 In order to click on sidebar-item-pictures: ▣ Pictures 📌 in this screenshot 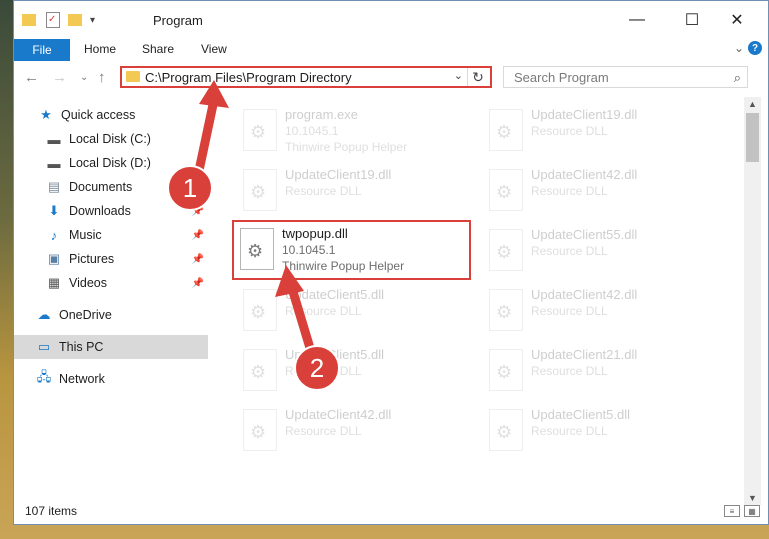, I will do `click(111, 259)`.